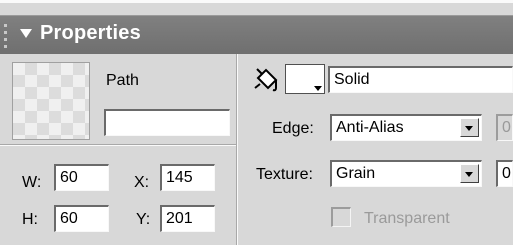 The height and width of the screenshot is (245, 513). Describe the element at coordinates (406, 127) in the screenshot. I see `edge-dropdown: Anti-Alias` at that location.